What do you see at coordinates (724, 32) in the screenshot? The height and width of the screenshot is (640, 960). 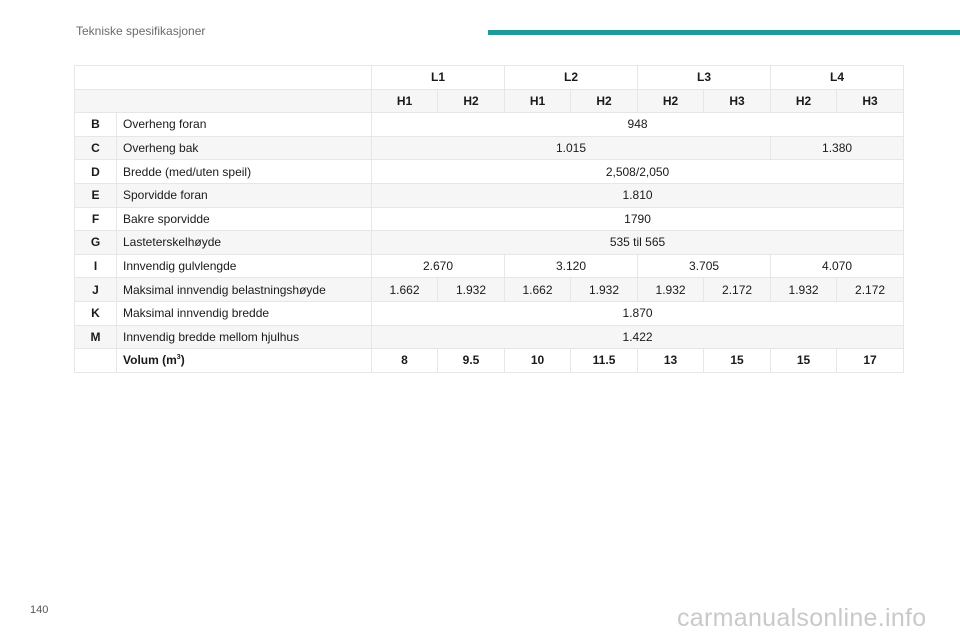 I see `header-accent-bar` at bounding box center [724, 32].